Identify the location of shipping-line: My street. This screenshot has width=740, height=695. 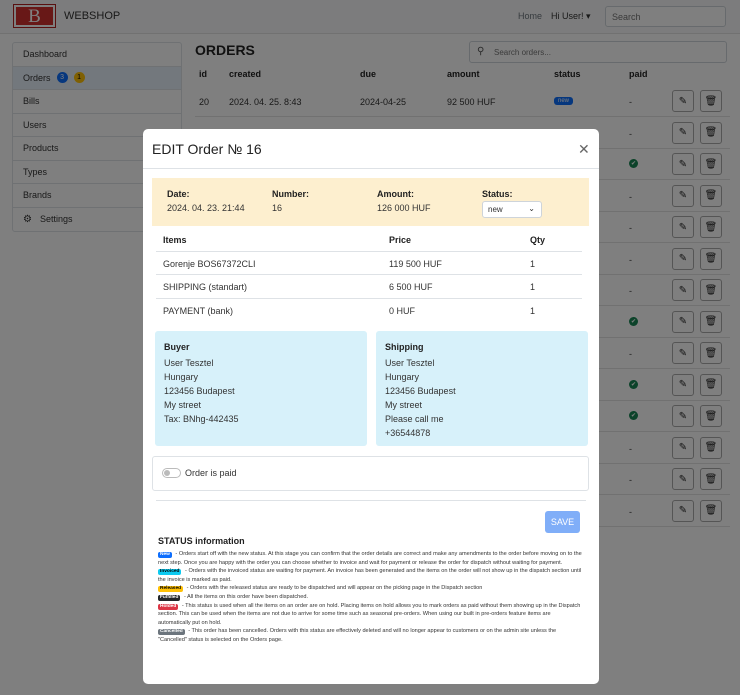
(404, 405).